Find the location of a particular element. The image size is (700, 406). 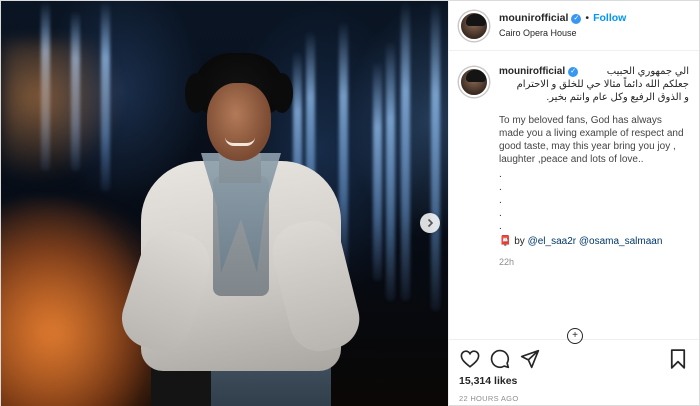

post-actions: 15,314 likes 22 HOURS AGO is located at coordinates (574, 372).